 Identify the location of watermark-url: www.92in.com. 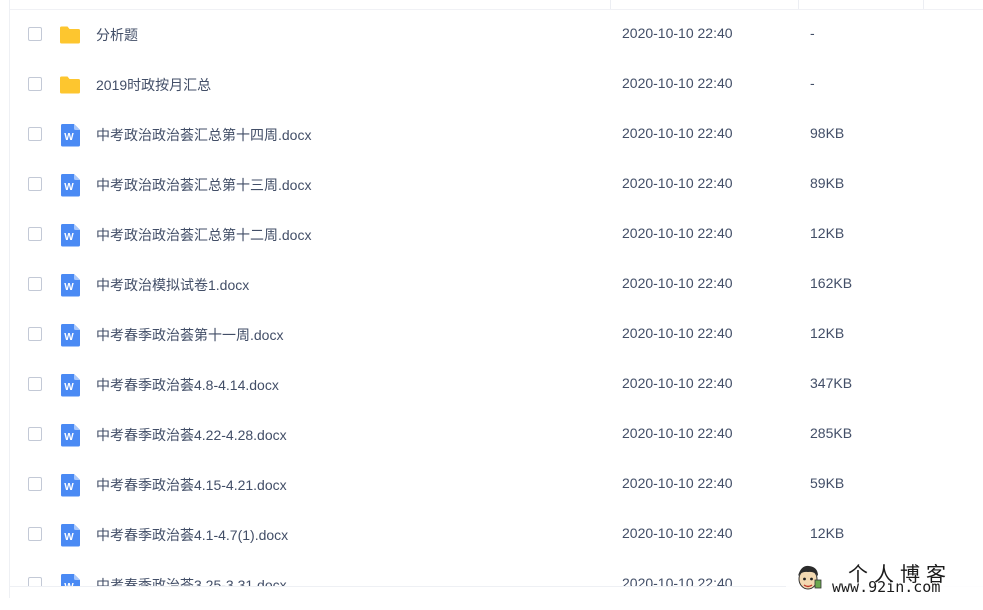
(886, 587).